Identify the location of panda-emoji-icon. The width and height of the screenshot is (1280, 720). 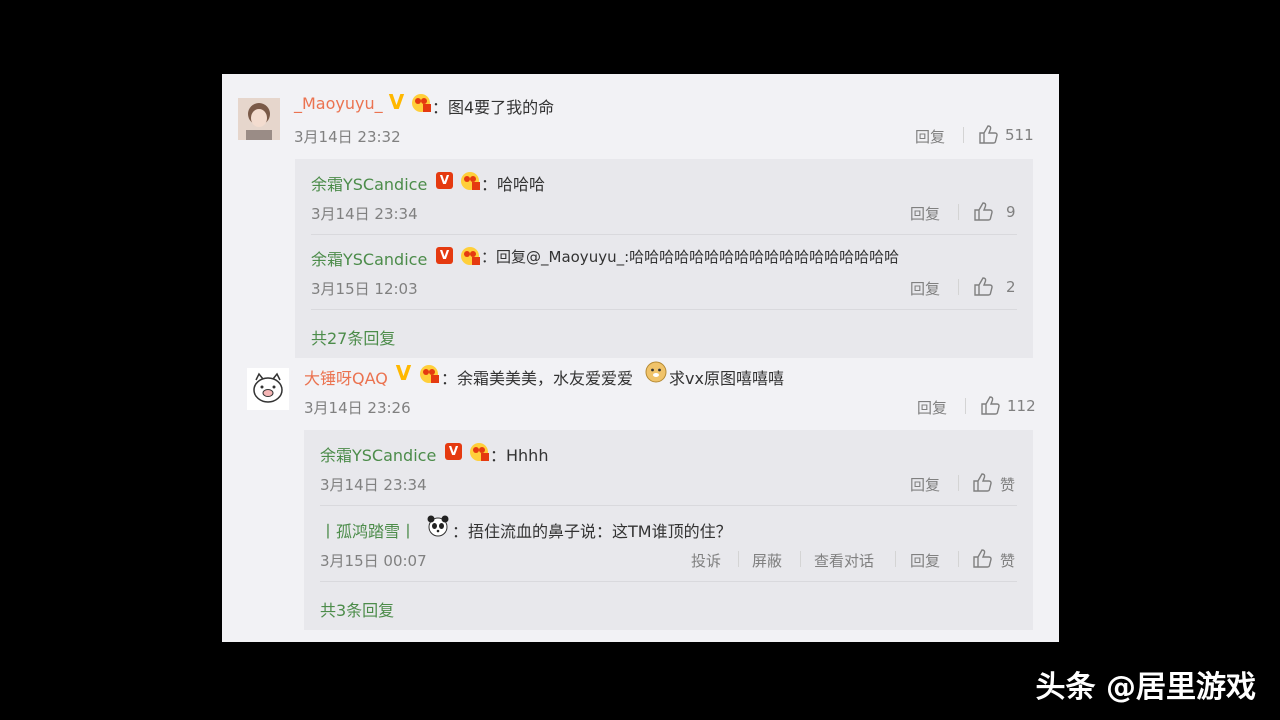
(438, 526).